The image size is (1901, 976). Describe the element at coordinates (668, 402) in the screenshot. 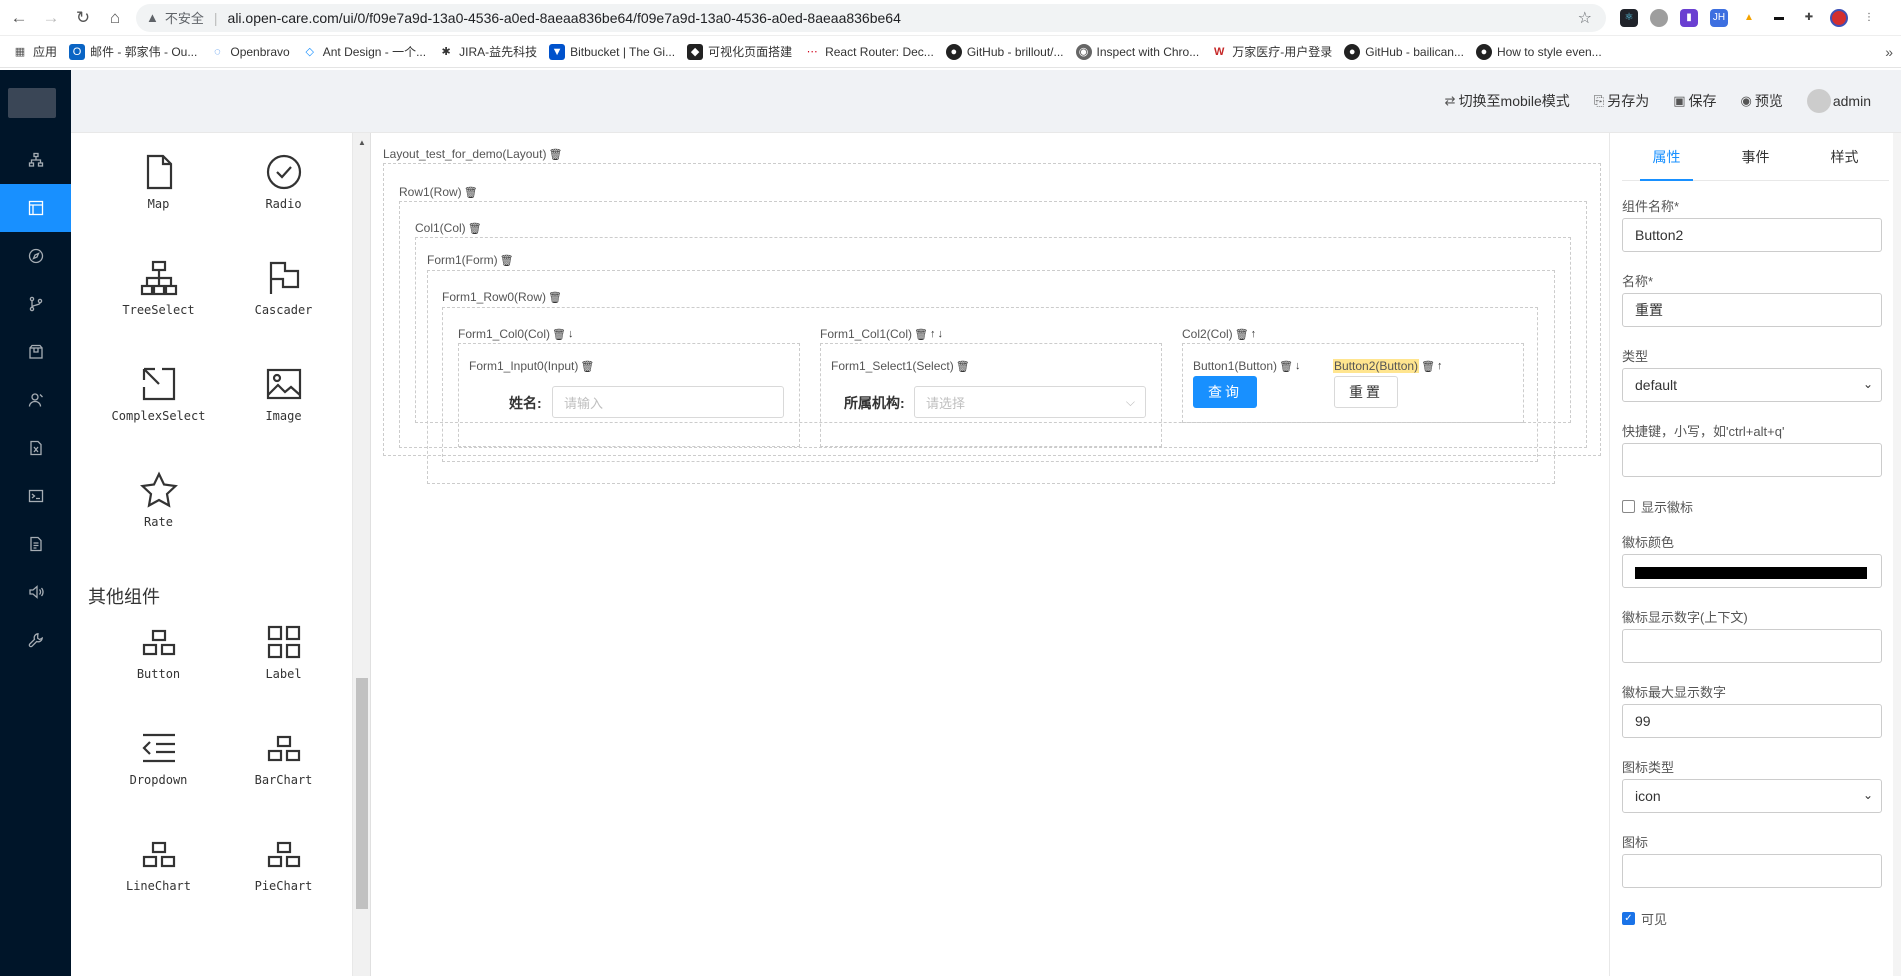

I see `name-input: 请输入` at that location.